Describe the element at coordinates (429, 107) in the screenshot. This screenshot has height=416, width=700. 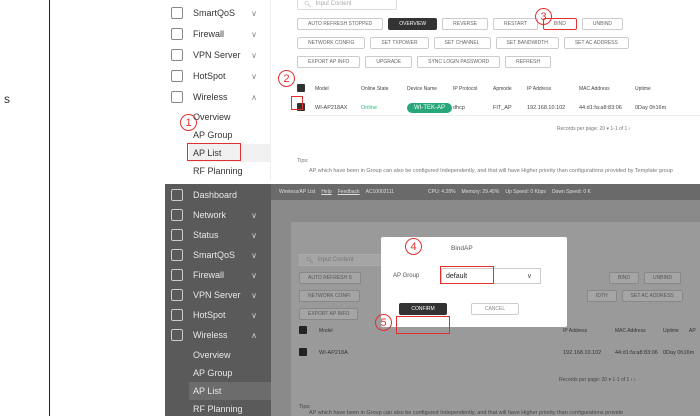
I see `device-name-badge: WI-TEK-AP` at that location.